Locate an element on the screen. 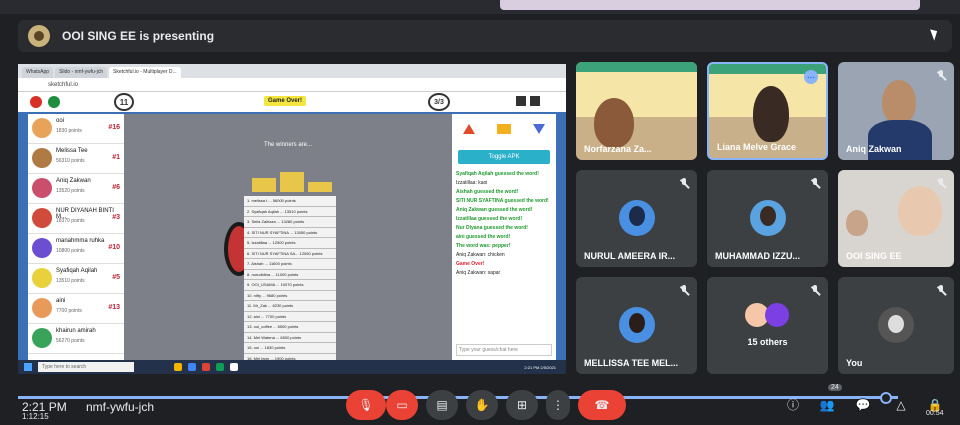 This screenshot has width=960, height=425. chat-message: Game Over! is located at coordinates (470, 264).